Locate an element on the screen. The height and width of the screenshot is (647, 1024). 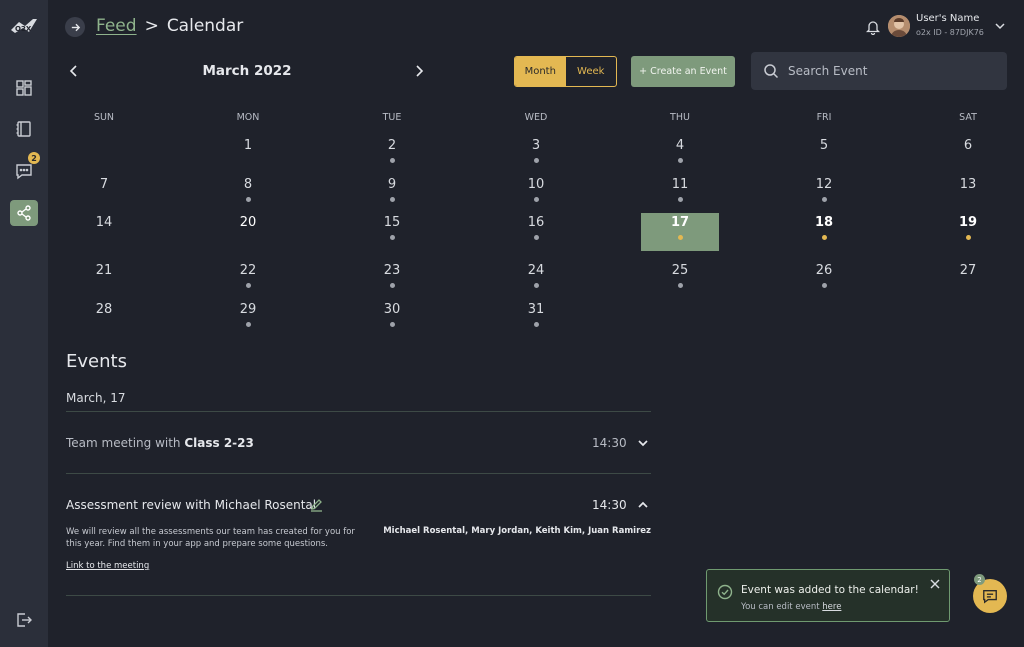
calendar-day: 23 is located at coordinates (392, 270).